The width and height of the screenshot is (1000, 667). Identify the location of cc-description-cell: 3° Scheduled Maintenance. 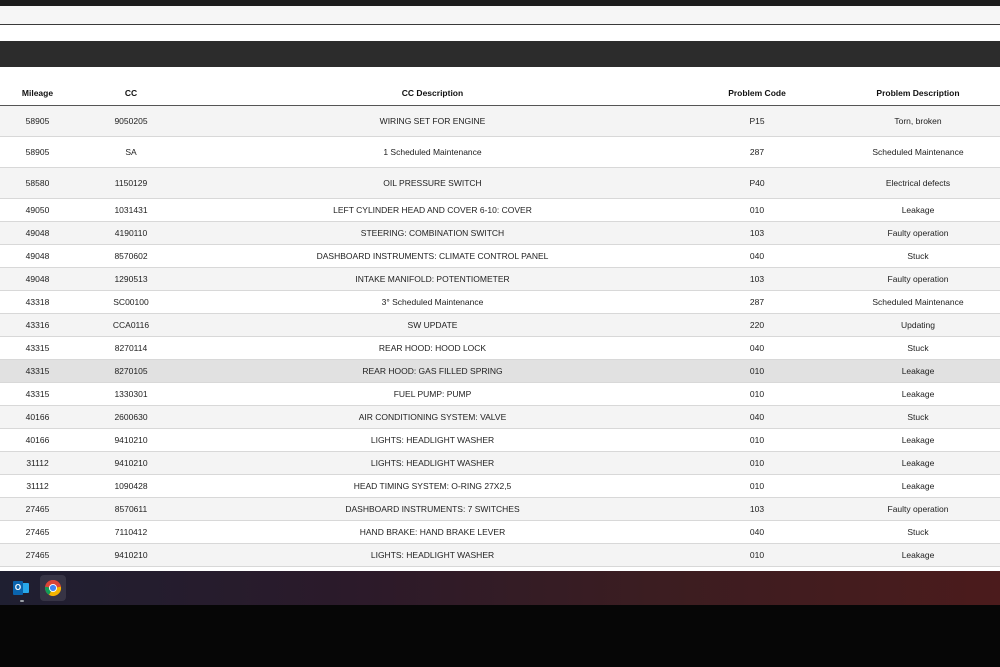
(432, 302).